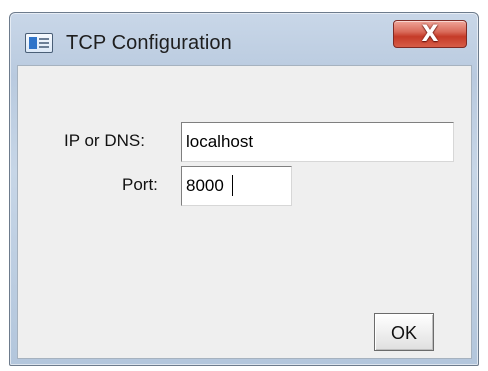 Image resolution: width=488 pixels, height=371 pixels. I want to click on close-icon: X, so click(430, 34).